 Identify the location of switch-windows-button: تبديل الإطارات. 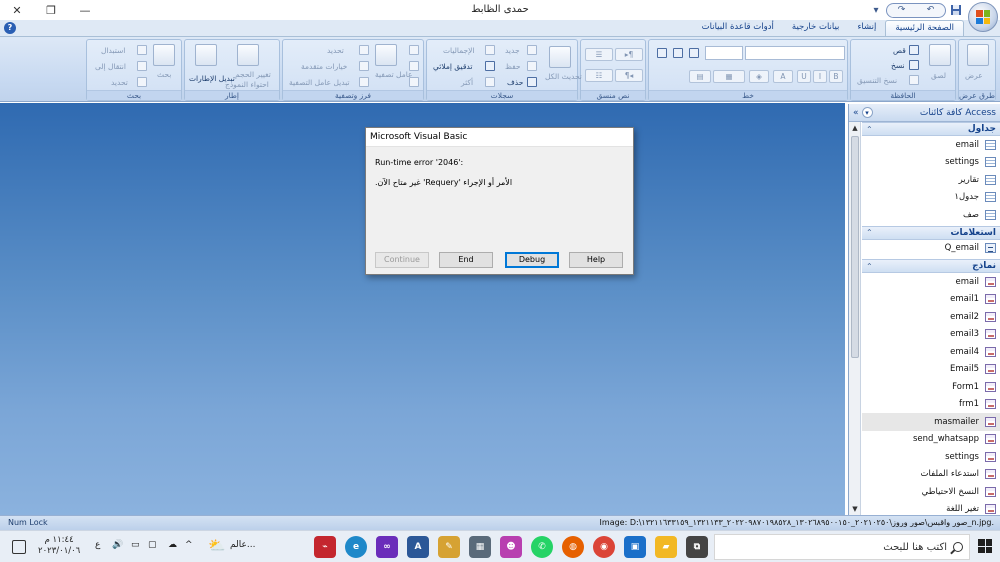
(212, 78).